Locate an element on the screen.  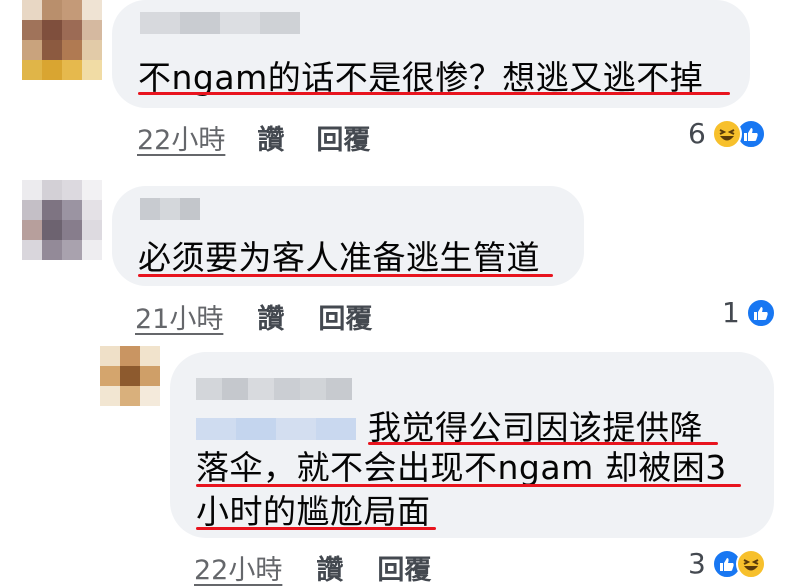
reaction-count: 3 is located at coordinates (697, 563).